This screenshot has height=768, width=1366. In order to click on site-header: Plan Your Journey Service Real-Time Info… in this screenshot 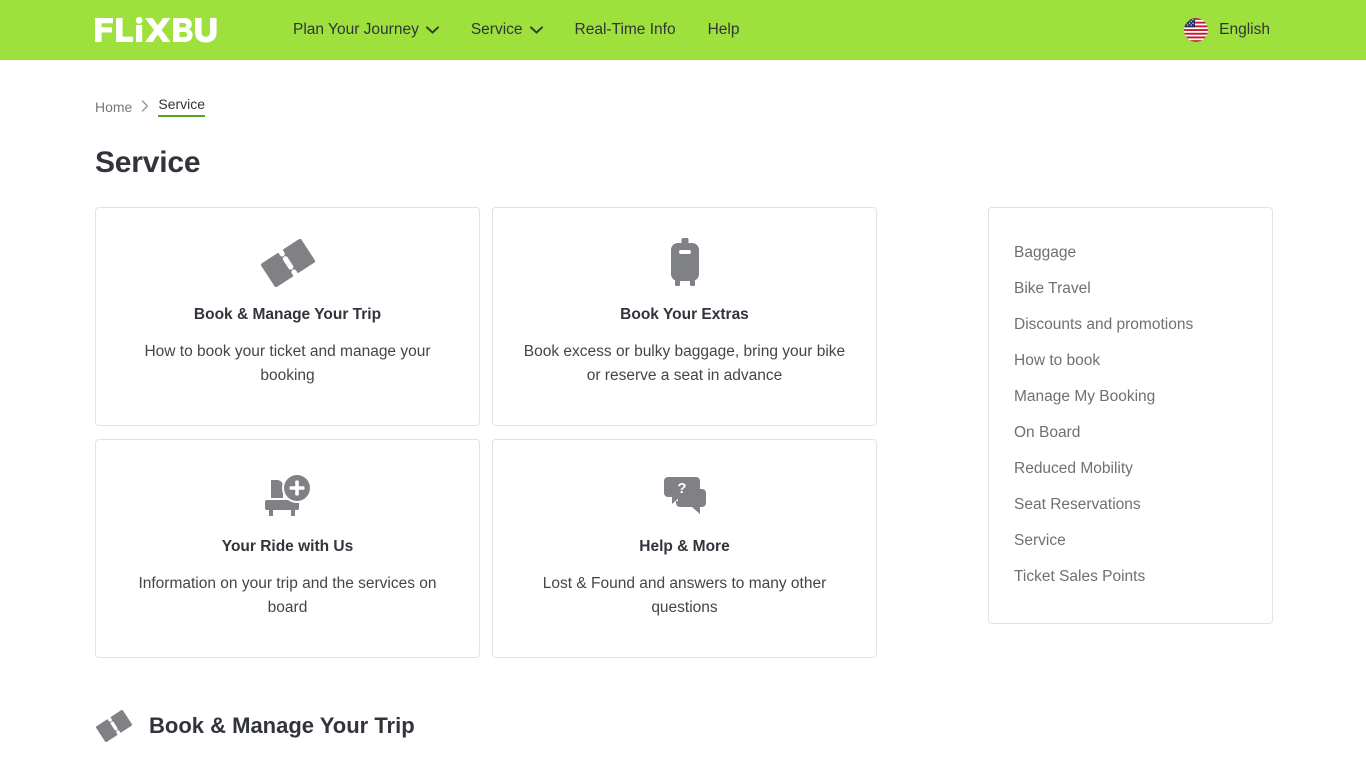, I will do `click(683, 30)`.